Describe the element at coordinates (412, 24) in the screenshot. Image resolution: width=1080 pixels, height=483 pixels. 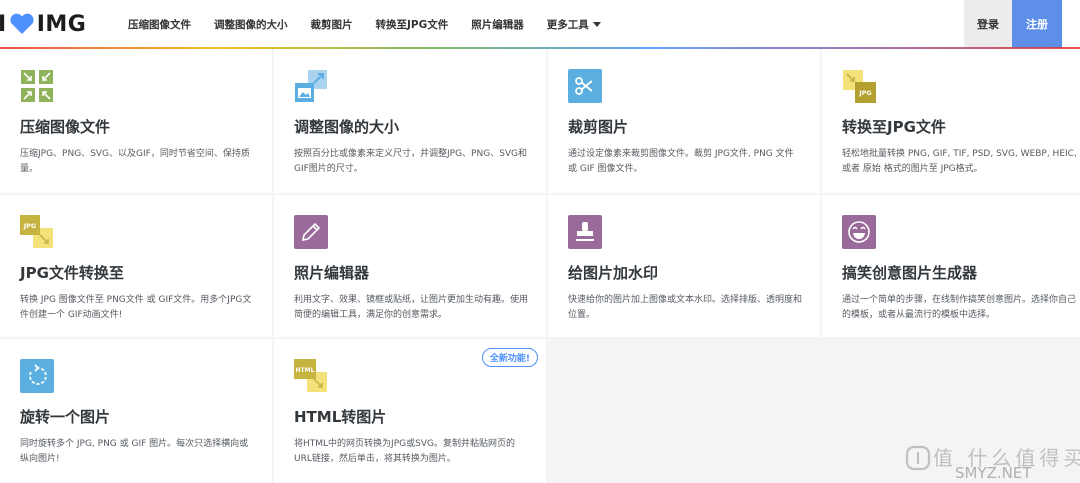
I see `nav-convert-jpg: 转换至JPG文件` at that location.